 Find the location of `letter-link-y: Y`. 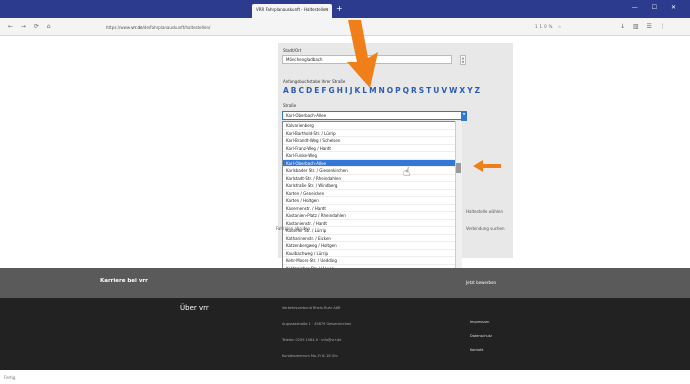

letter-link-y: Y is located at coordinates (470, 90).